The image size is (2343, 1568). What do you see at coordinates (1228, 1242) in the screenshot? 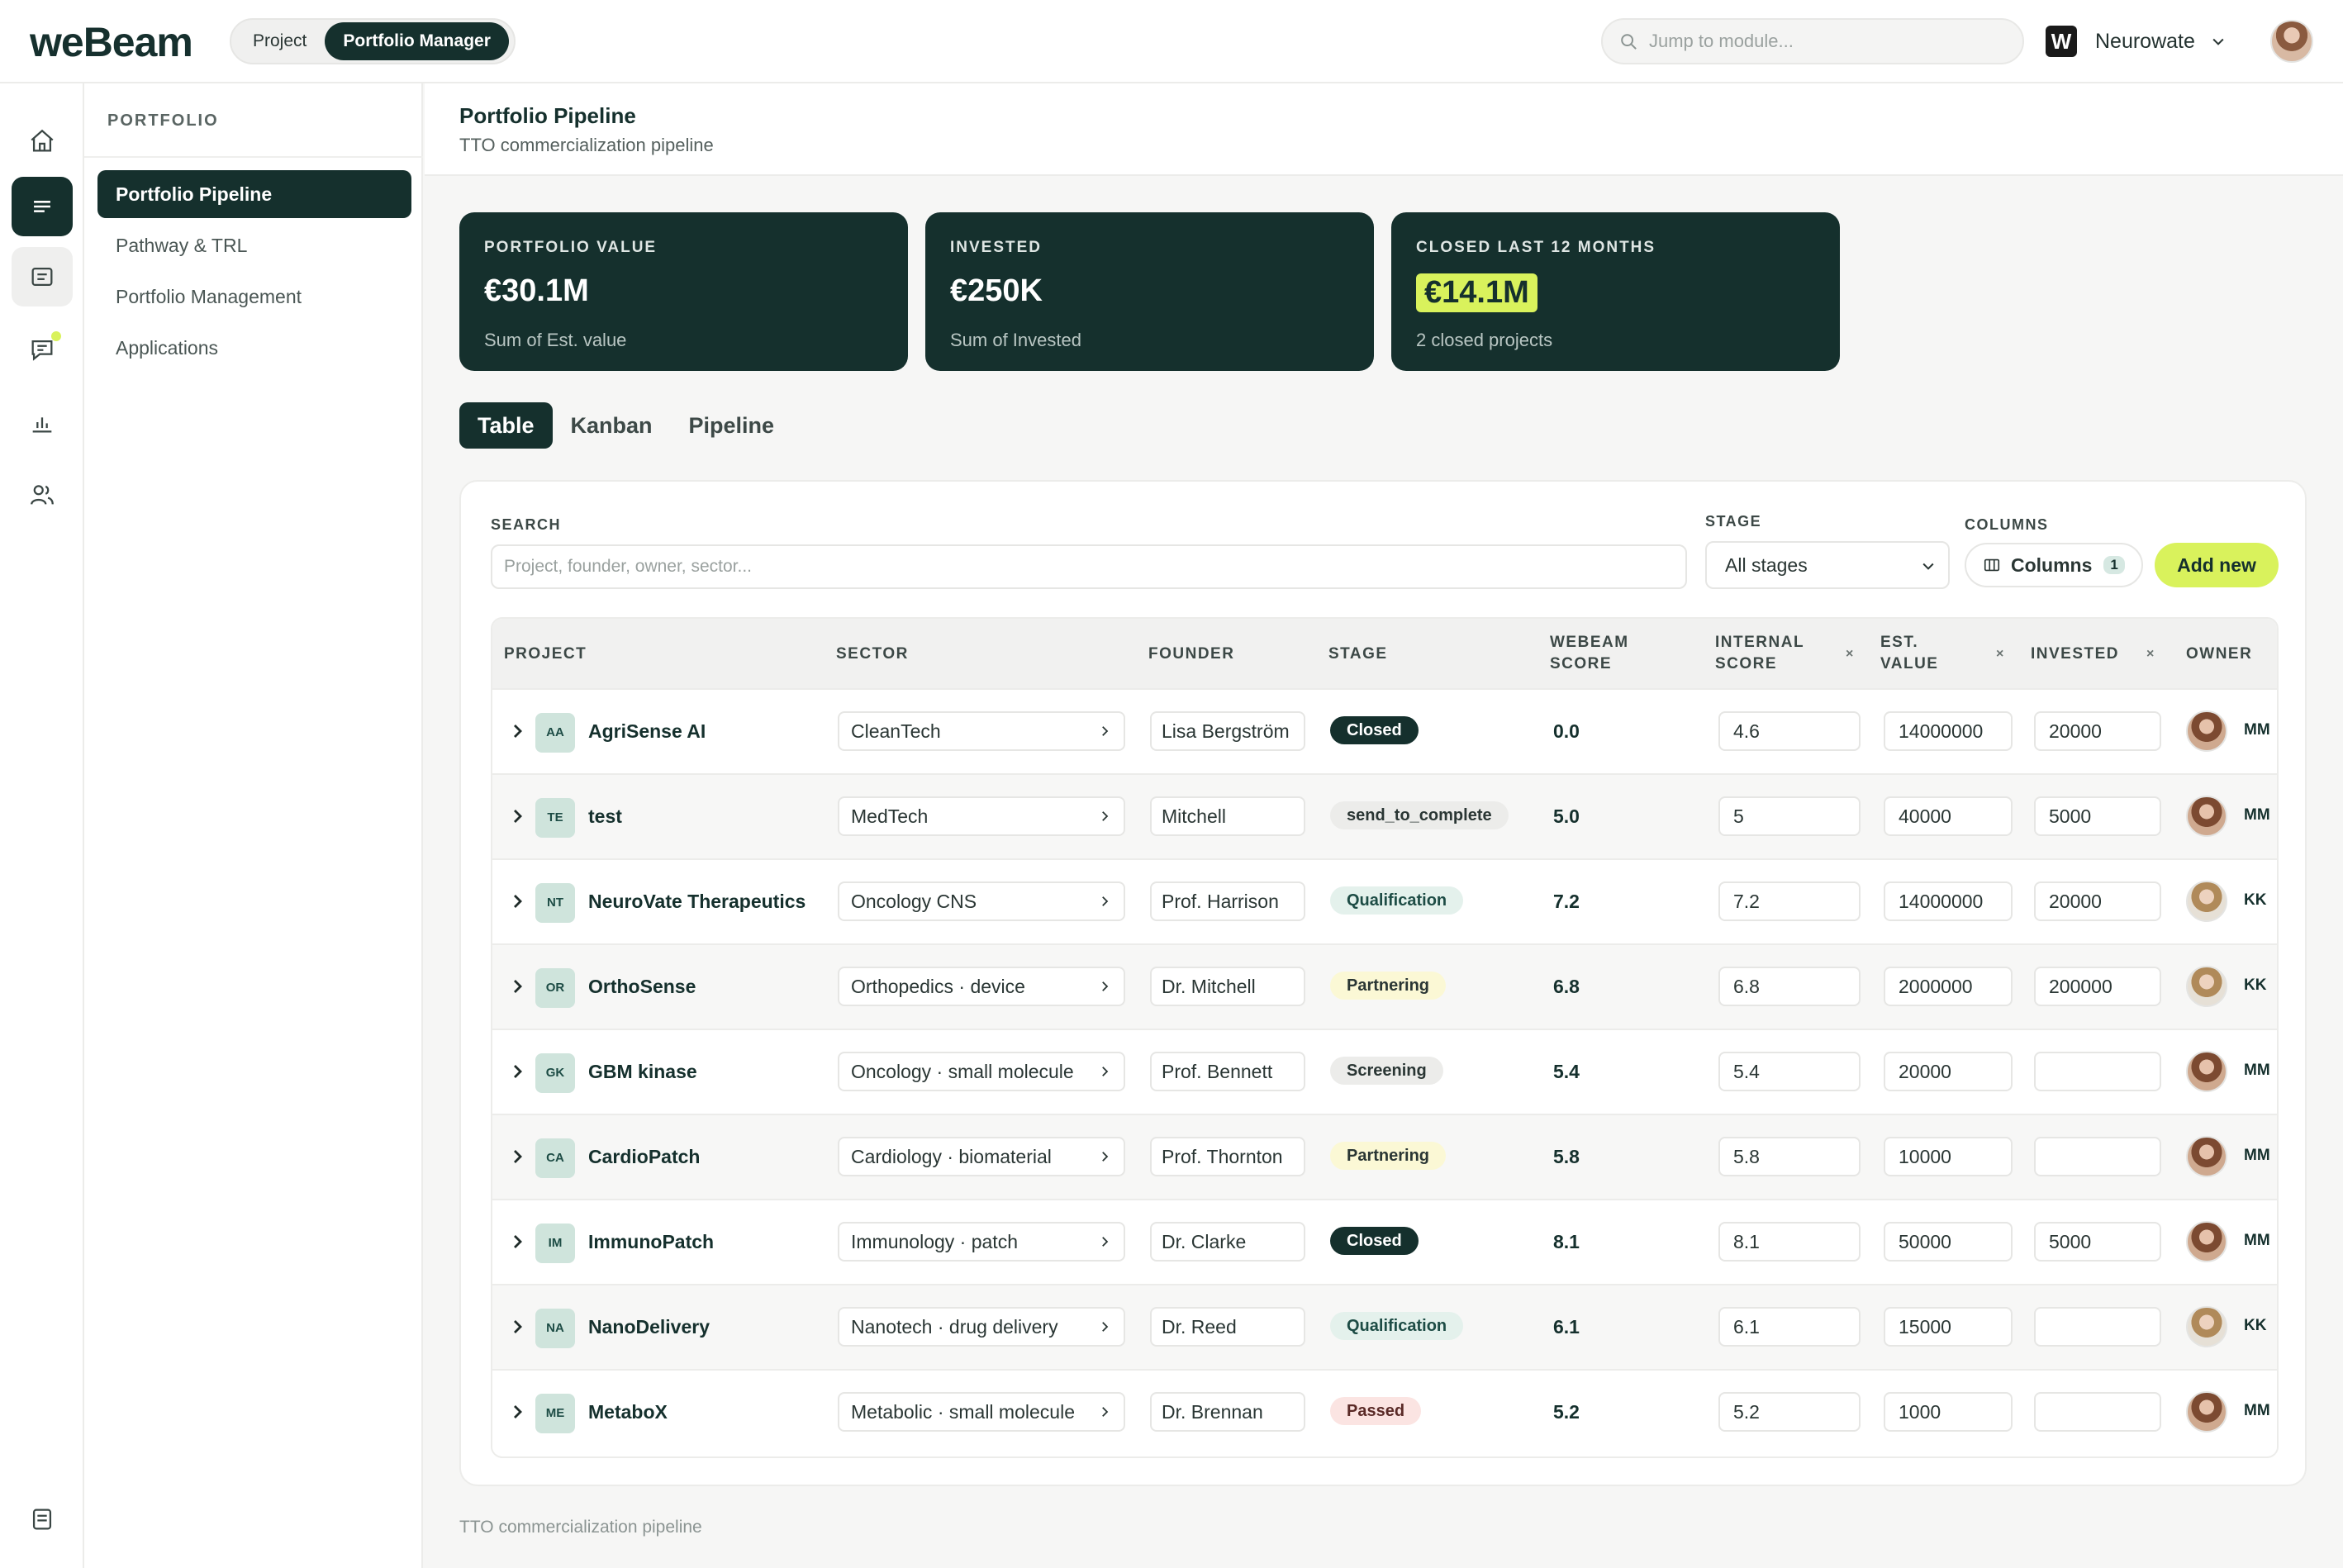
I see `founder-field: Dr. Clarke` at bounding box center [1228, 1242].